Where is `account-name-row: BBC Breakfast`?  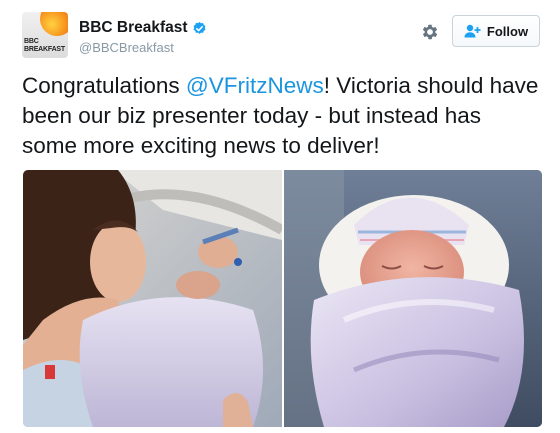 account-name-row: BBC Breakfast is located at coordinates (143, 28).